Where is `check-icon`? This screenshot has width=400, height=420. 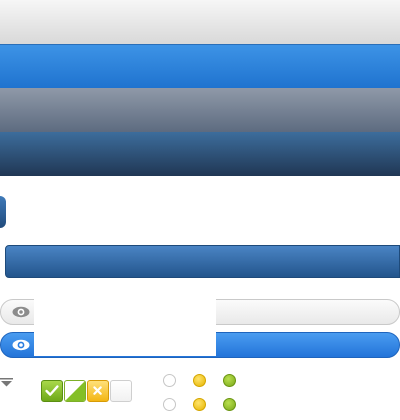
check-icon is located at coordinates (52, 390).